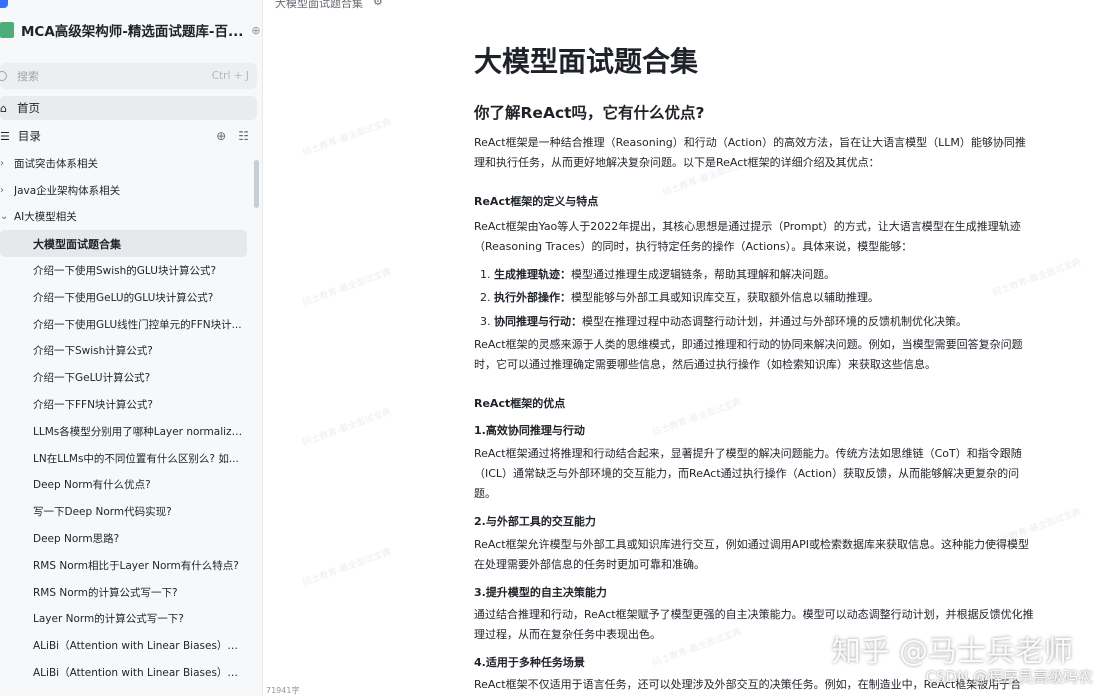 This screenshot has height=696, width=1101. Describe the element at coordinates (123, 244) in the screenshot. I see `toc-item: 大模型面试题合集` at that location.